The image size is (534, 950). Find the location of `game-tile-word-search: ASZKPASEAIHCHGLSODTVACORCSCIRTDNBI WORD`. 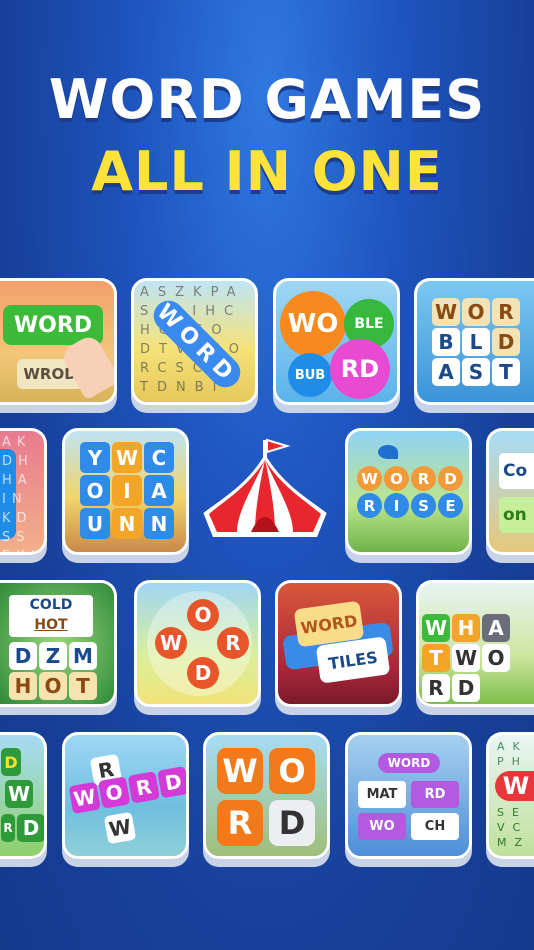

game-tile-word-search: ASZKPASEAIHCHGLSODTVACORCSCIRTDNBI WORD is located at coordinates (194, 341).